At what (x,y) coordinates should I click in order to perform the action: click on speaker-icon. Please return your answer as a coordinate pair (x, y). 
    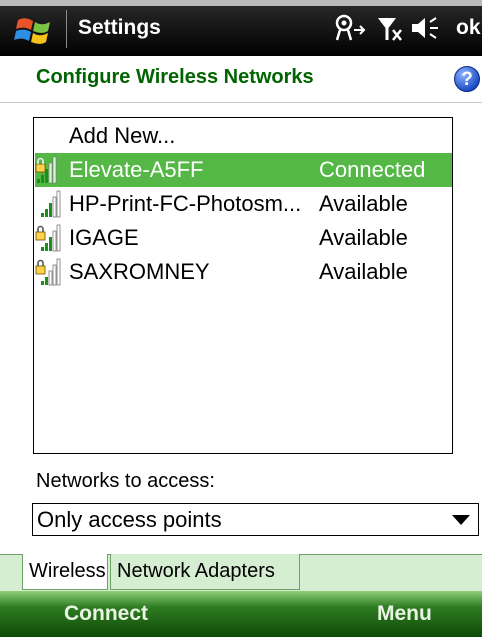
    Looking at the image, I should click on (425, 28).